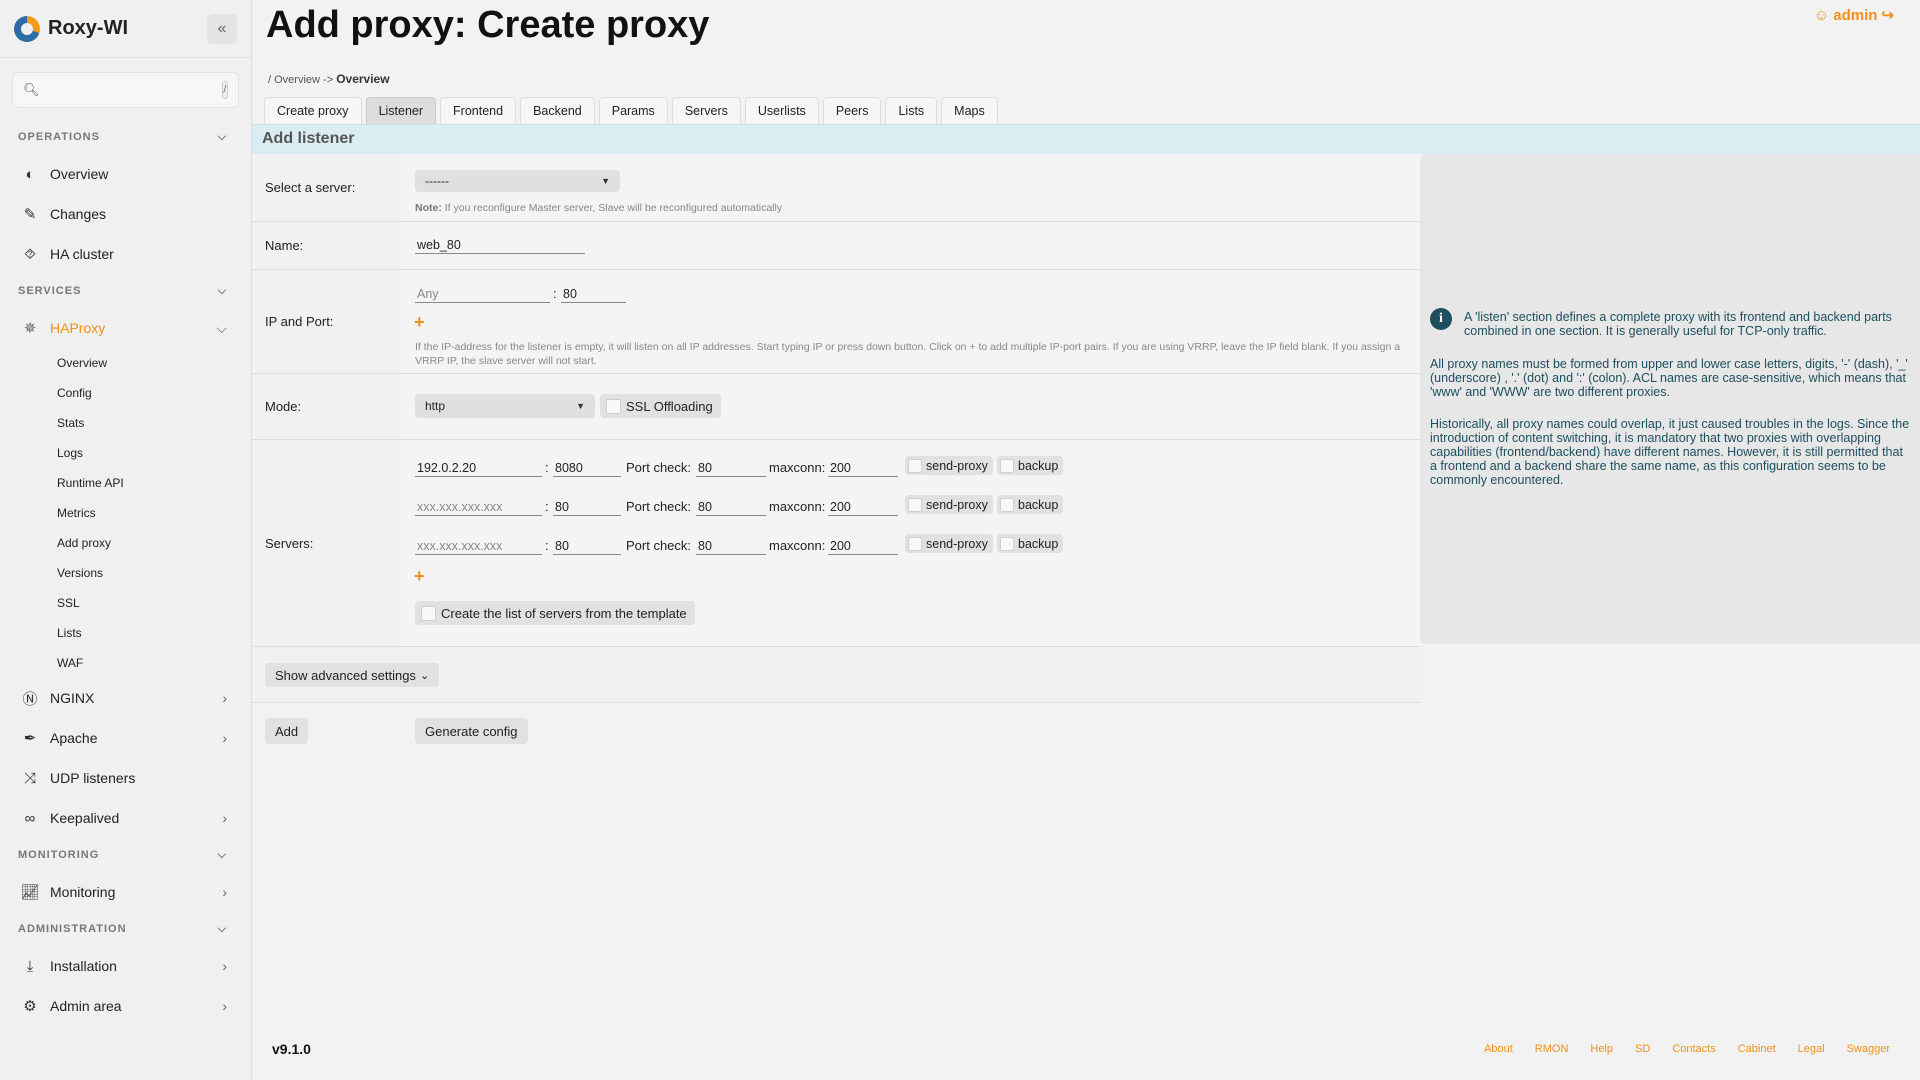  Describe the element at coordinates (59, 855) in the screenshot. I see `section-monitoring-label: MONITORING` at that location.